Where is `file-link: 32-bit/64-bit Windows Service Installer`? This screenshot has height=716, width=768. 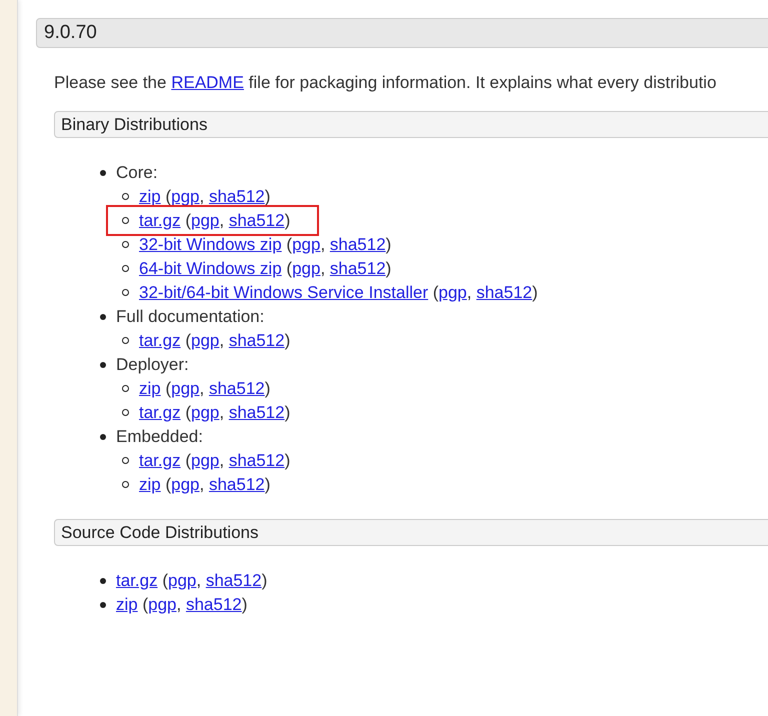
file-link: 32-bit/64-bit Windows Service Installer is located at coordinates (283, 292).